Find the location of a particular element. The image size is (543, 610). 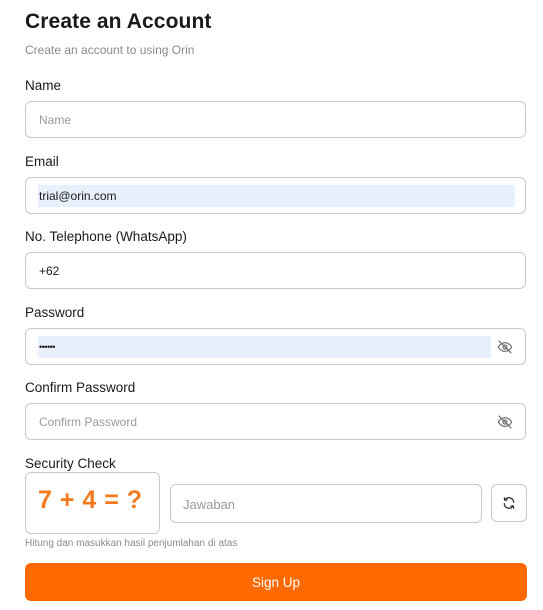

captcha-box: 7 + 4 = ? is located at coordinates (92, 503).